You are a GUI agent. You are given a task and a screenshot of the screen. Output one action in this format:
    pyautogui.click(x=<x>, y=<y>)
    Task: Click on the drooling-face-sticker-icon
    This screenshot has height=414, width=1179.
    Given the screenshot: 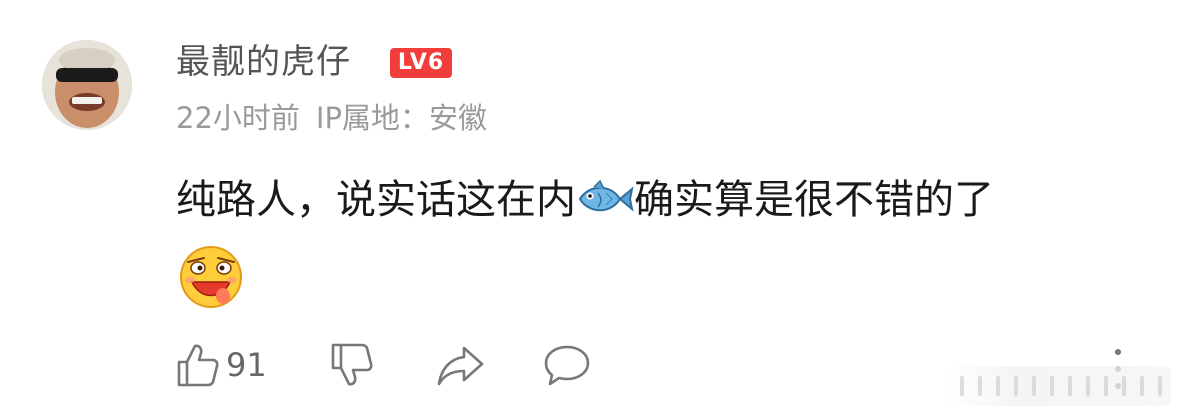 What is the action you would take?
    pyautogui.click(x=211, y=277)
    